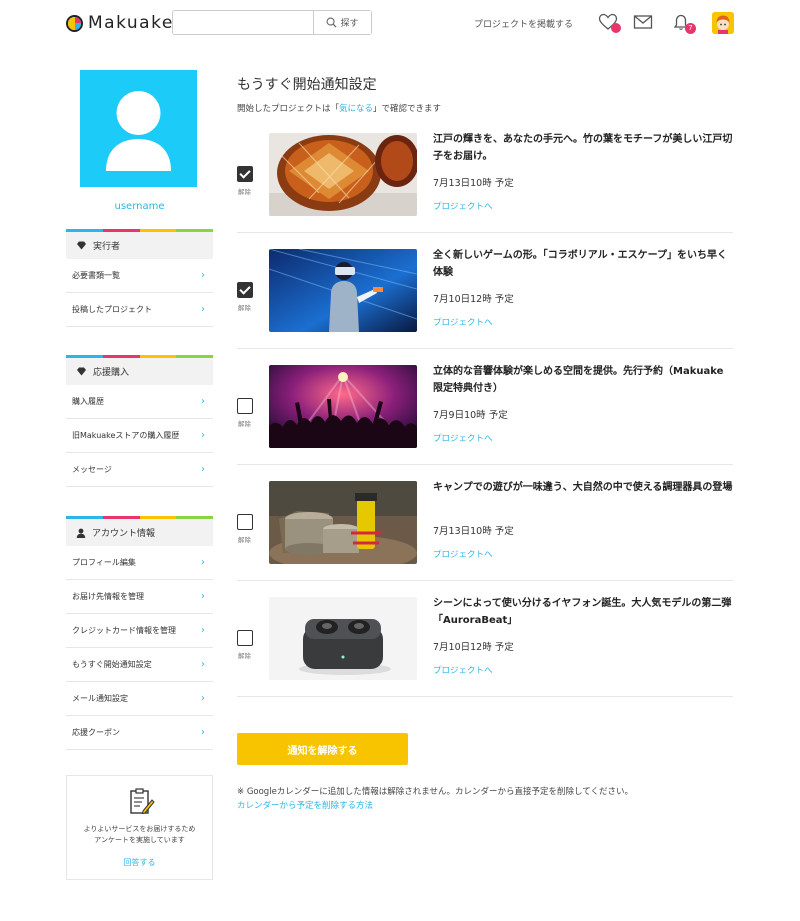 The height and width of the screenshot is (921, 800). Describe the element at coordinates (139, 532) in the screenshot. I see `menu-heading-account: アカウント情報` at that location.